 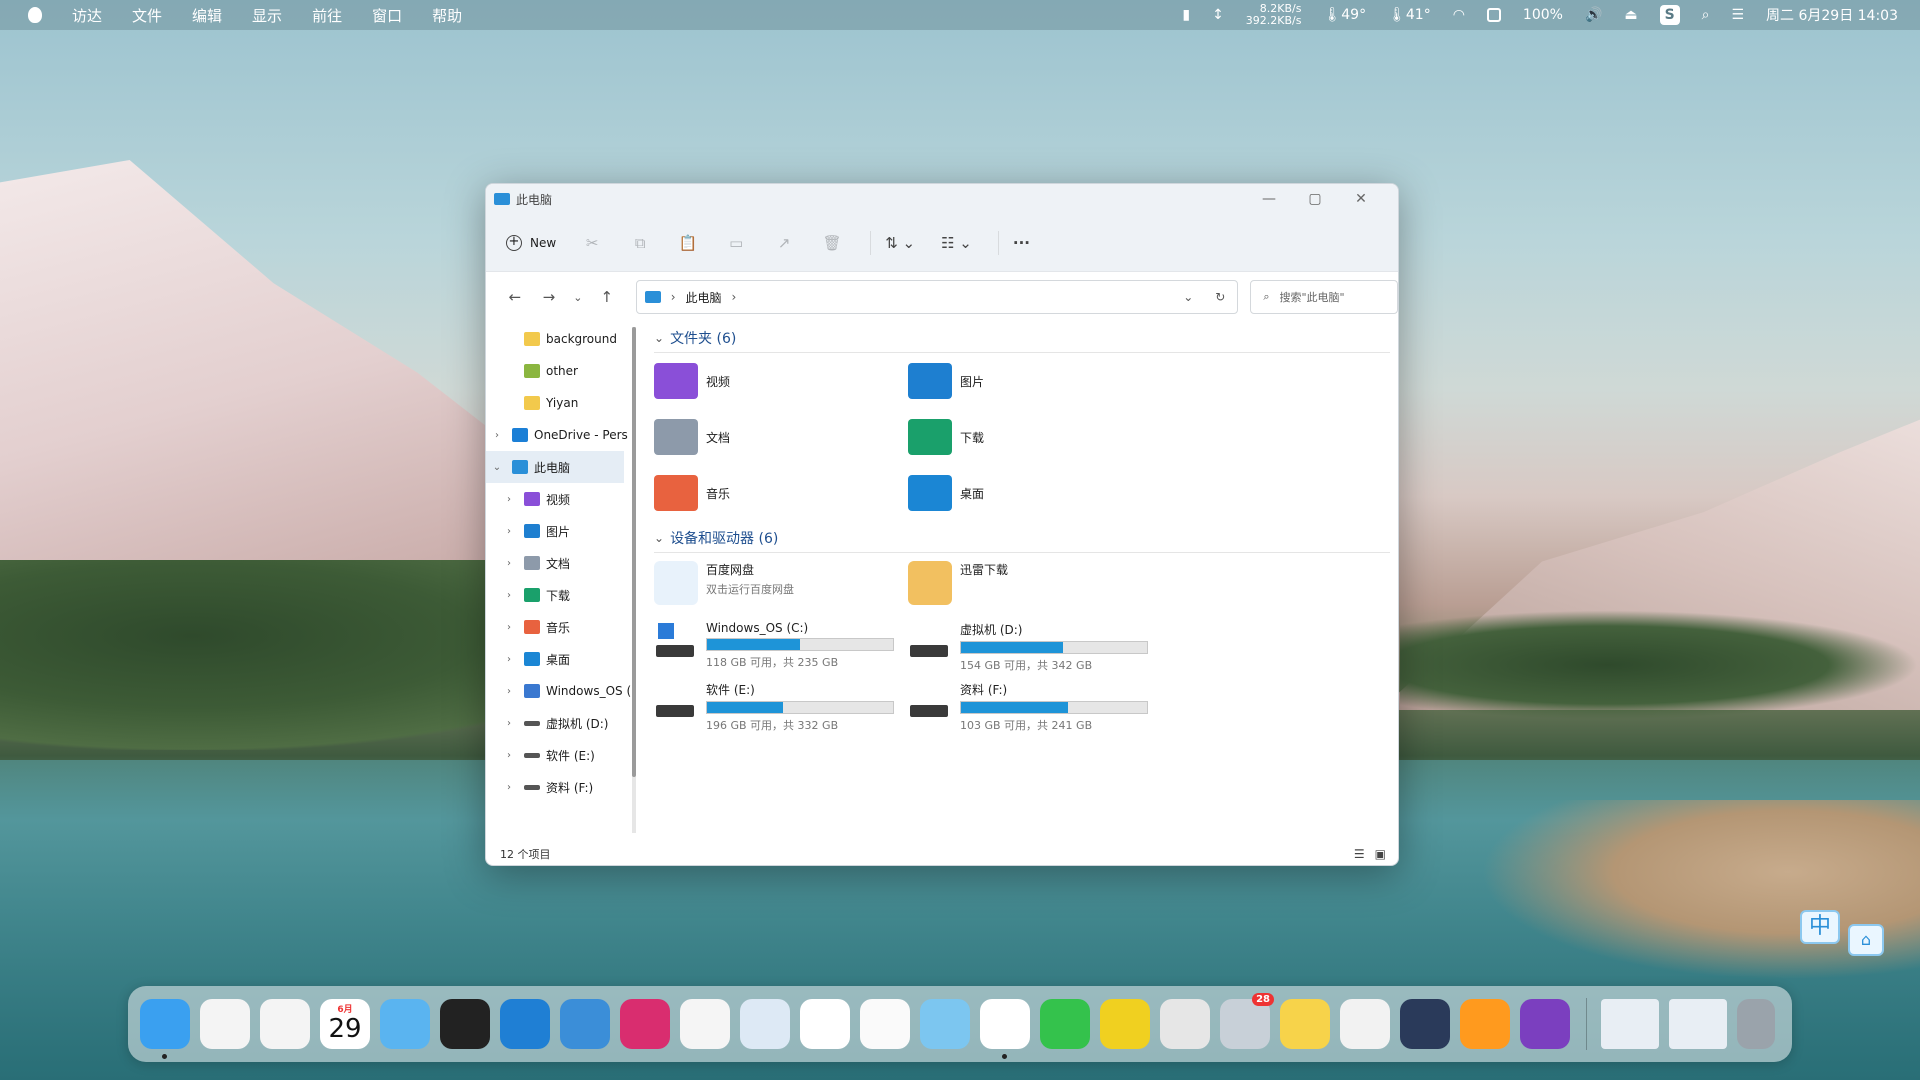 I want to click on details-view-icon: ☰, so click(x=1359, y=854).